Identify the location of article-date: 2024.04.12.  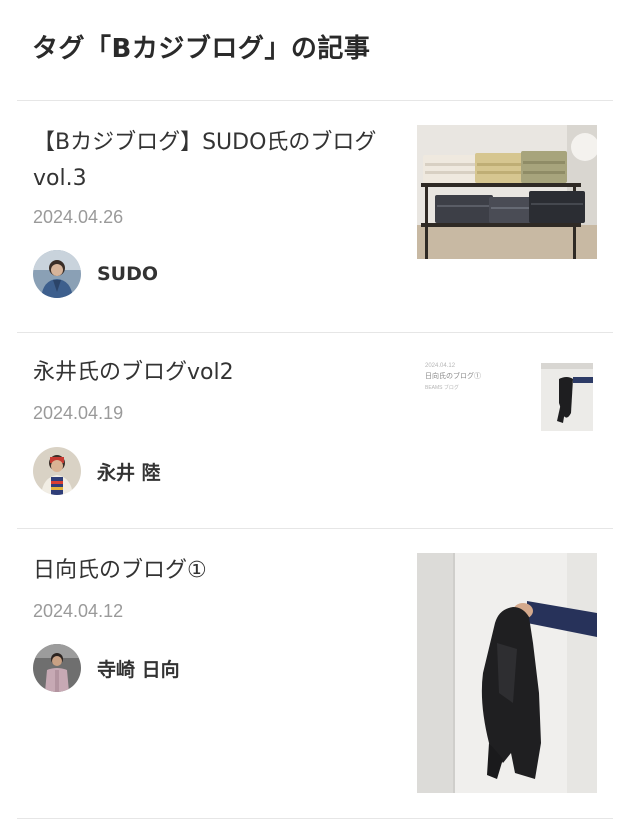
(78, 611).